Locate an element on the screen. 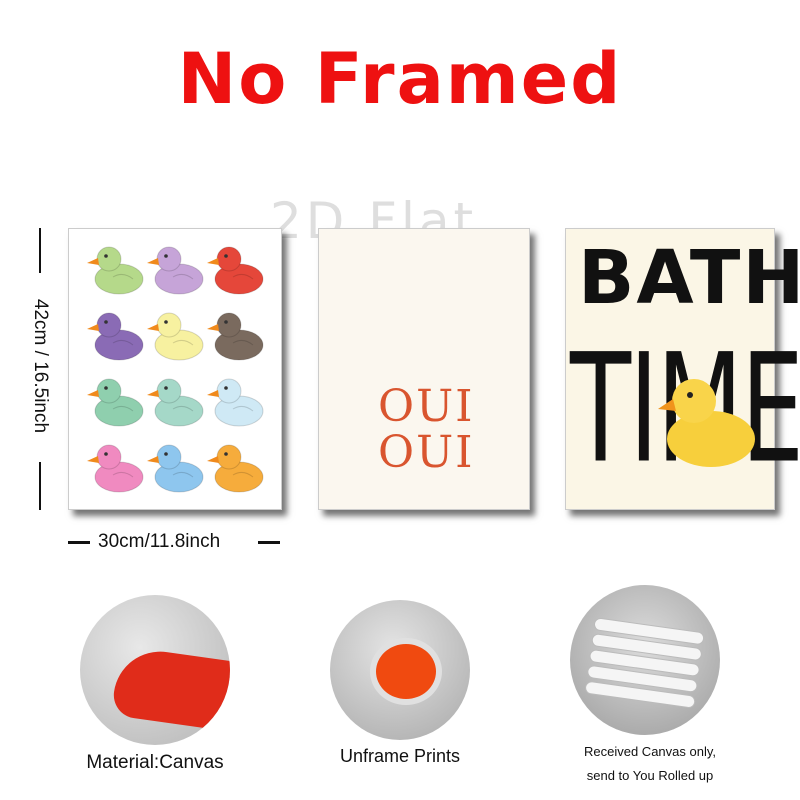 The height and width of the screenshot is (800, 800). caption-material: Material:Canvas is located at coordinates (155, 762).